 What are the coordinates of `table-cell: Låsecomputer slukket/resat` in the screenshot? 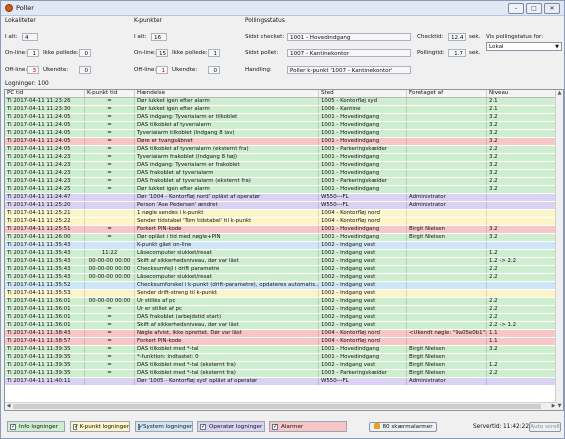 It's located at (227, 277).